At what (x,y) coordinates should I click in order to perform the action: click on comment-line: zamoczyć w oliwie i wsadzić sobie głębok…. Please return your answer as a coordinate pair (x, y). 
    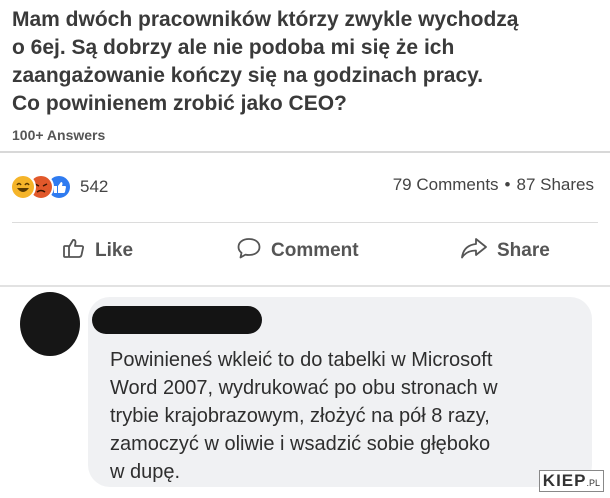
    Looking at the image, I should click on (300, 444).